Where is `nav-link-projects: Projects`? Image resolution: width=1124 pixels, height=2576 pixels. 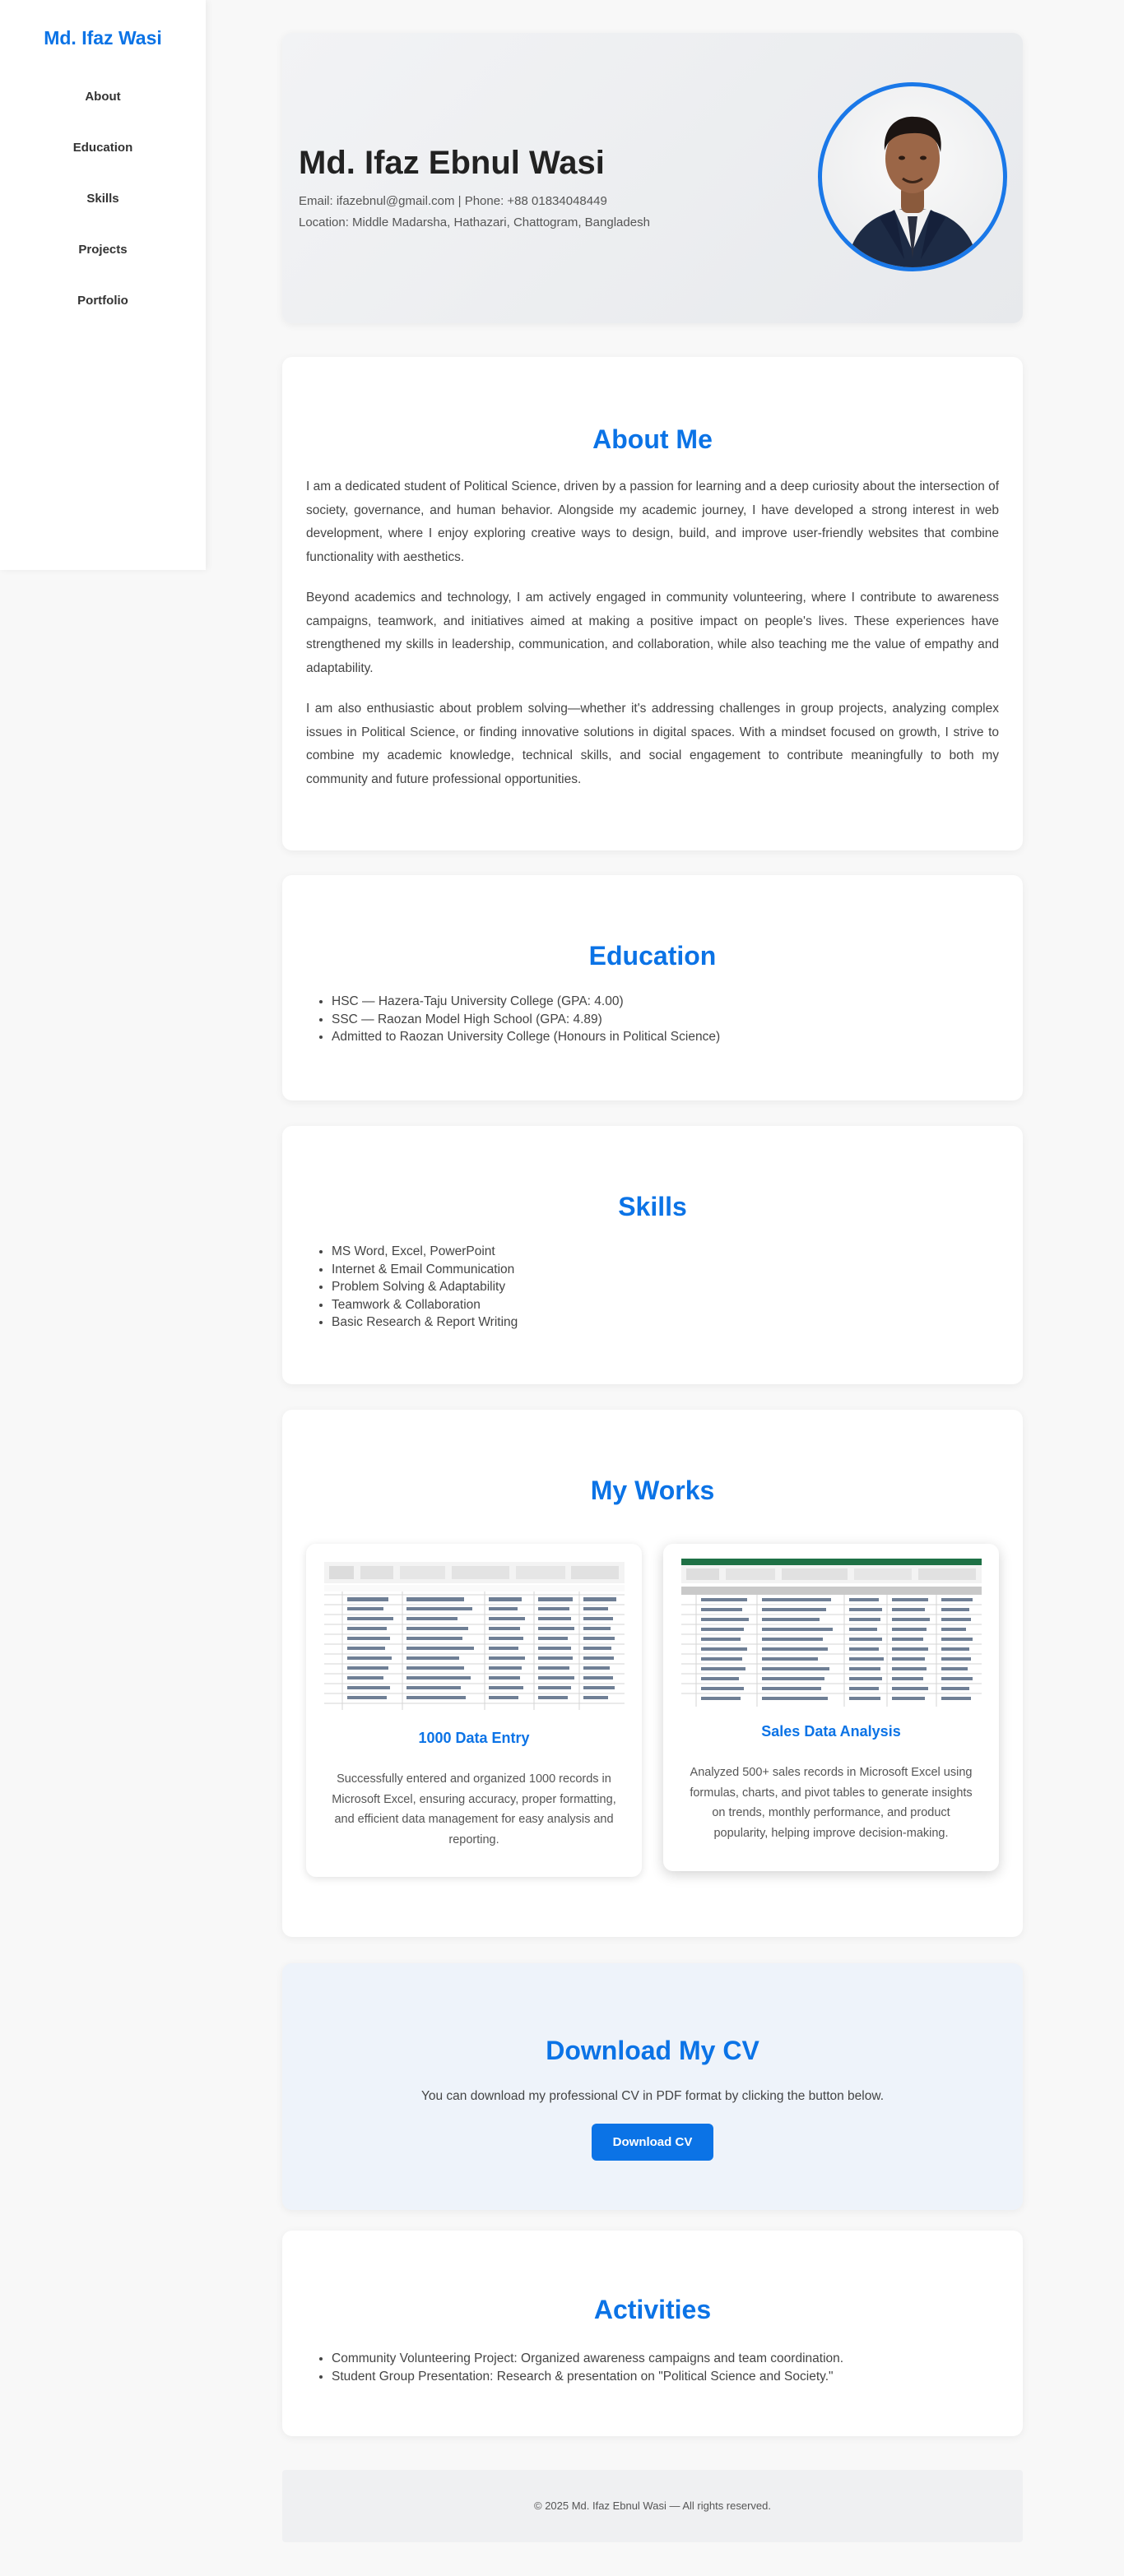 nav-link-projects: Projects is located at coordinates (103, 264).